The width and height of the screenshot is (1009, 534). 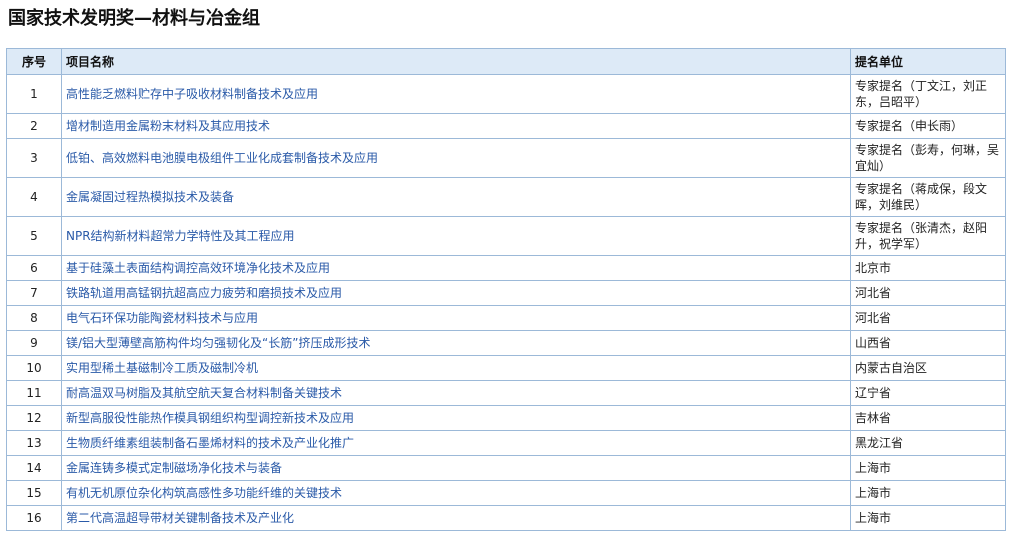 I want to click on row-nominating-unit: 北京市, so click(x=928, y=268).